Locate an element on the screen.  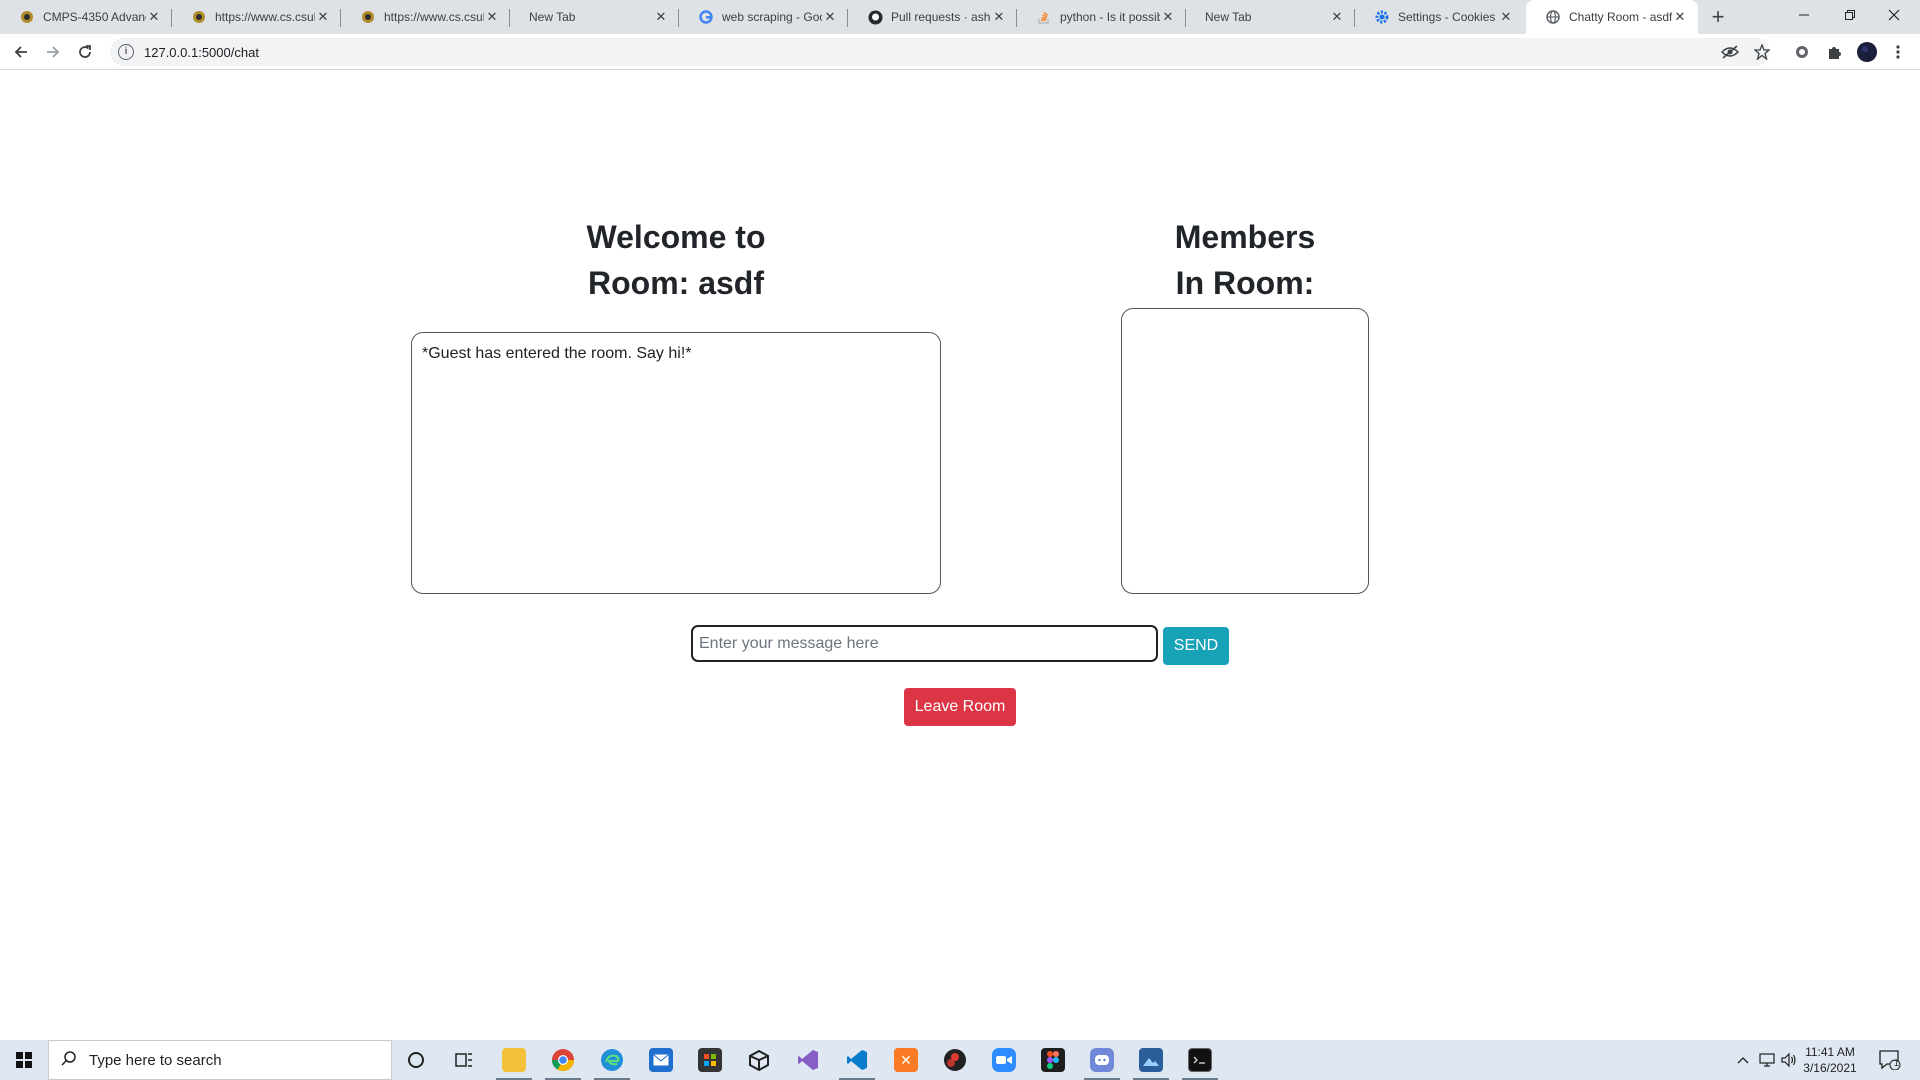
welcome-heading: Welcome to Room: asdf is located at coordinates (676, 260).